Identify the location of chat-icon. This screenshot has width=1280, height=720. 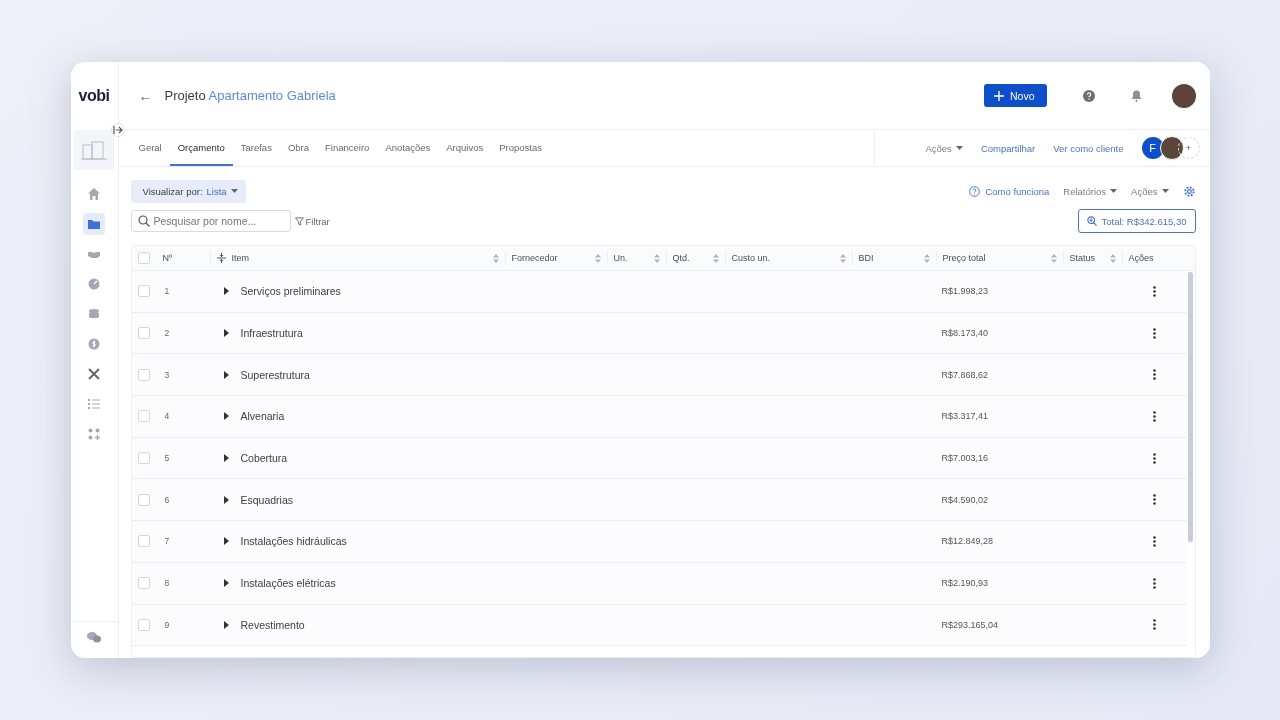
(94, 637).